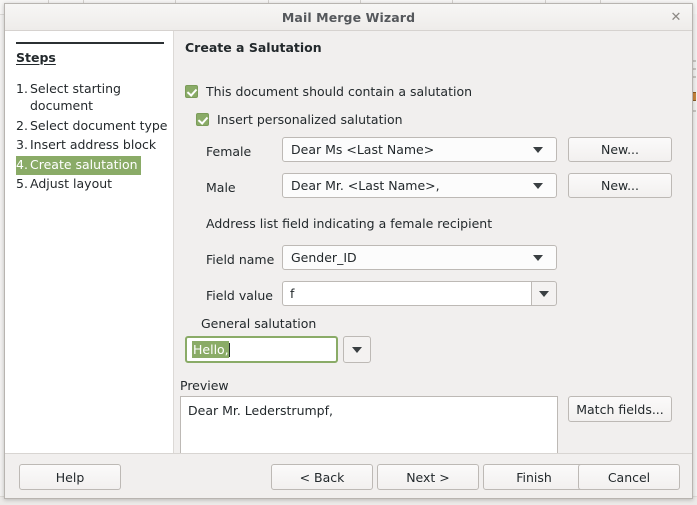 This screenshot has width=697, height=505. Describe the element at coordinates (22, 125) in the screenshot. I see `step-number-2: 2.` at that location.